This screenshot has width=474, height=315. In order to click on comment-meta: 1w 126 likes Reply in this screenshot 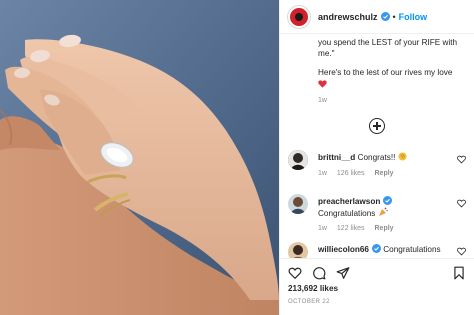, I will do `click(360, 173)`.